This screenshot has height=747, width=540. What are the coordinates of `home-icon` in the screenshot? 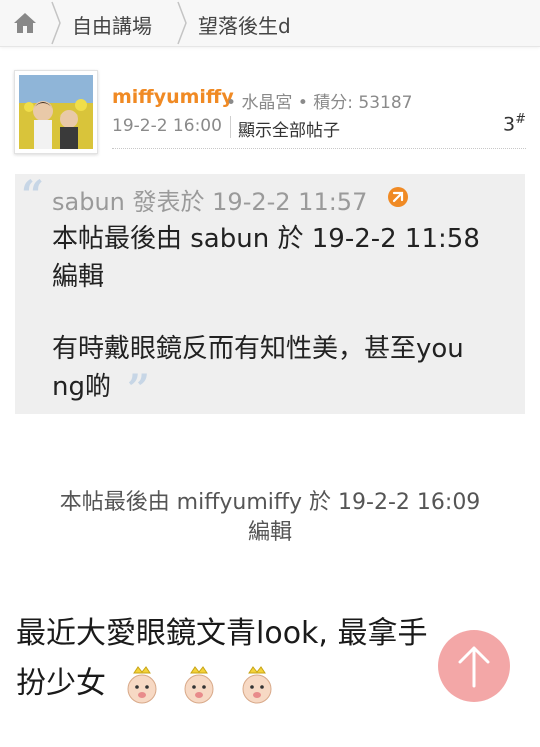 It's located at (25, 23).